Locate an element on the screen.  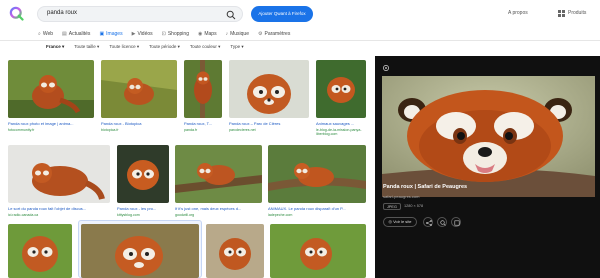
music-icon: ♪ is located at coordinates (227, 33).